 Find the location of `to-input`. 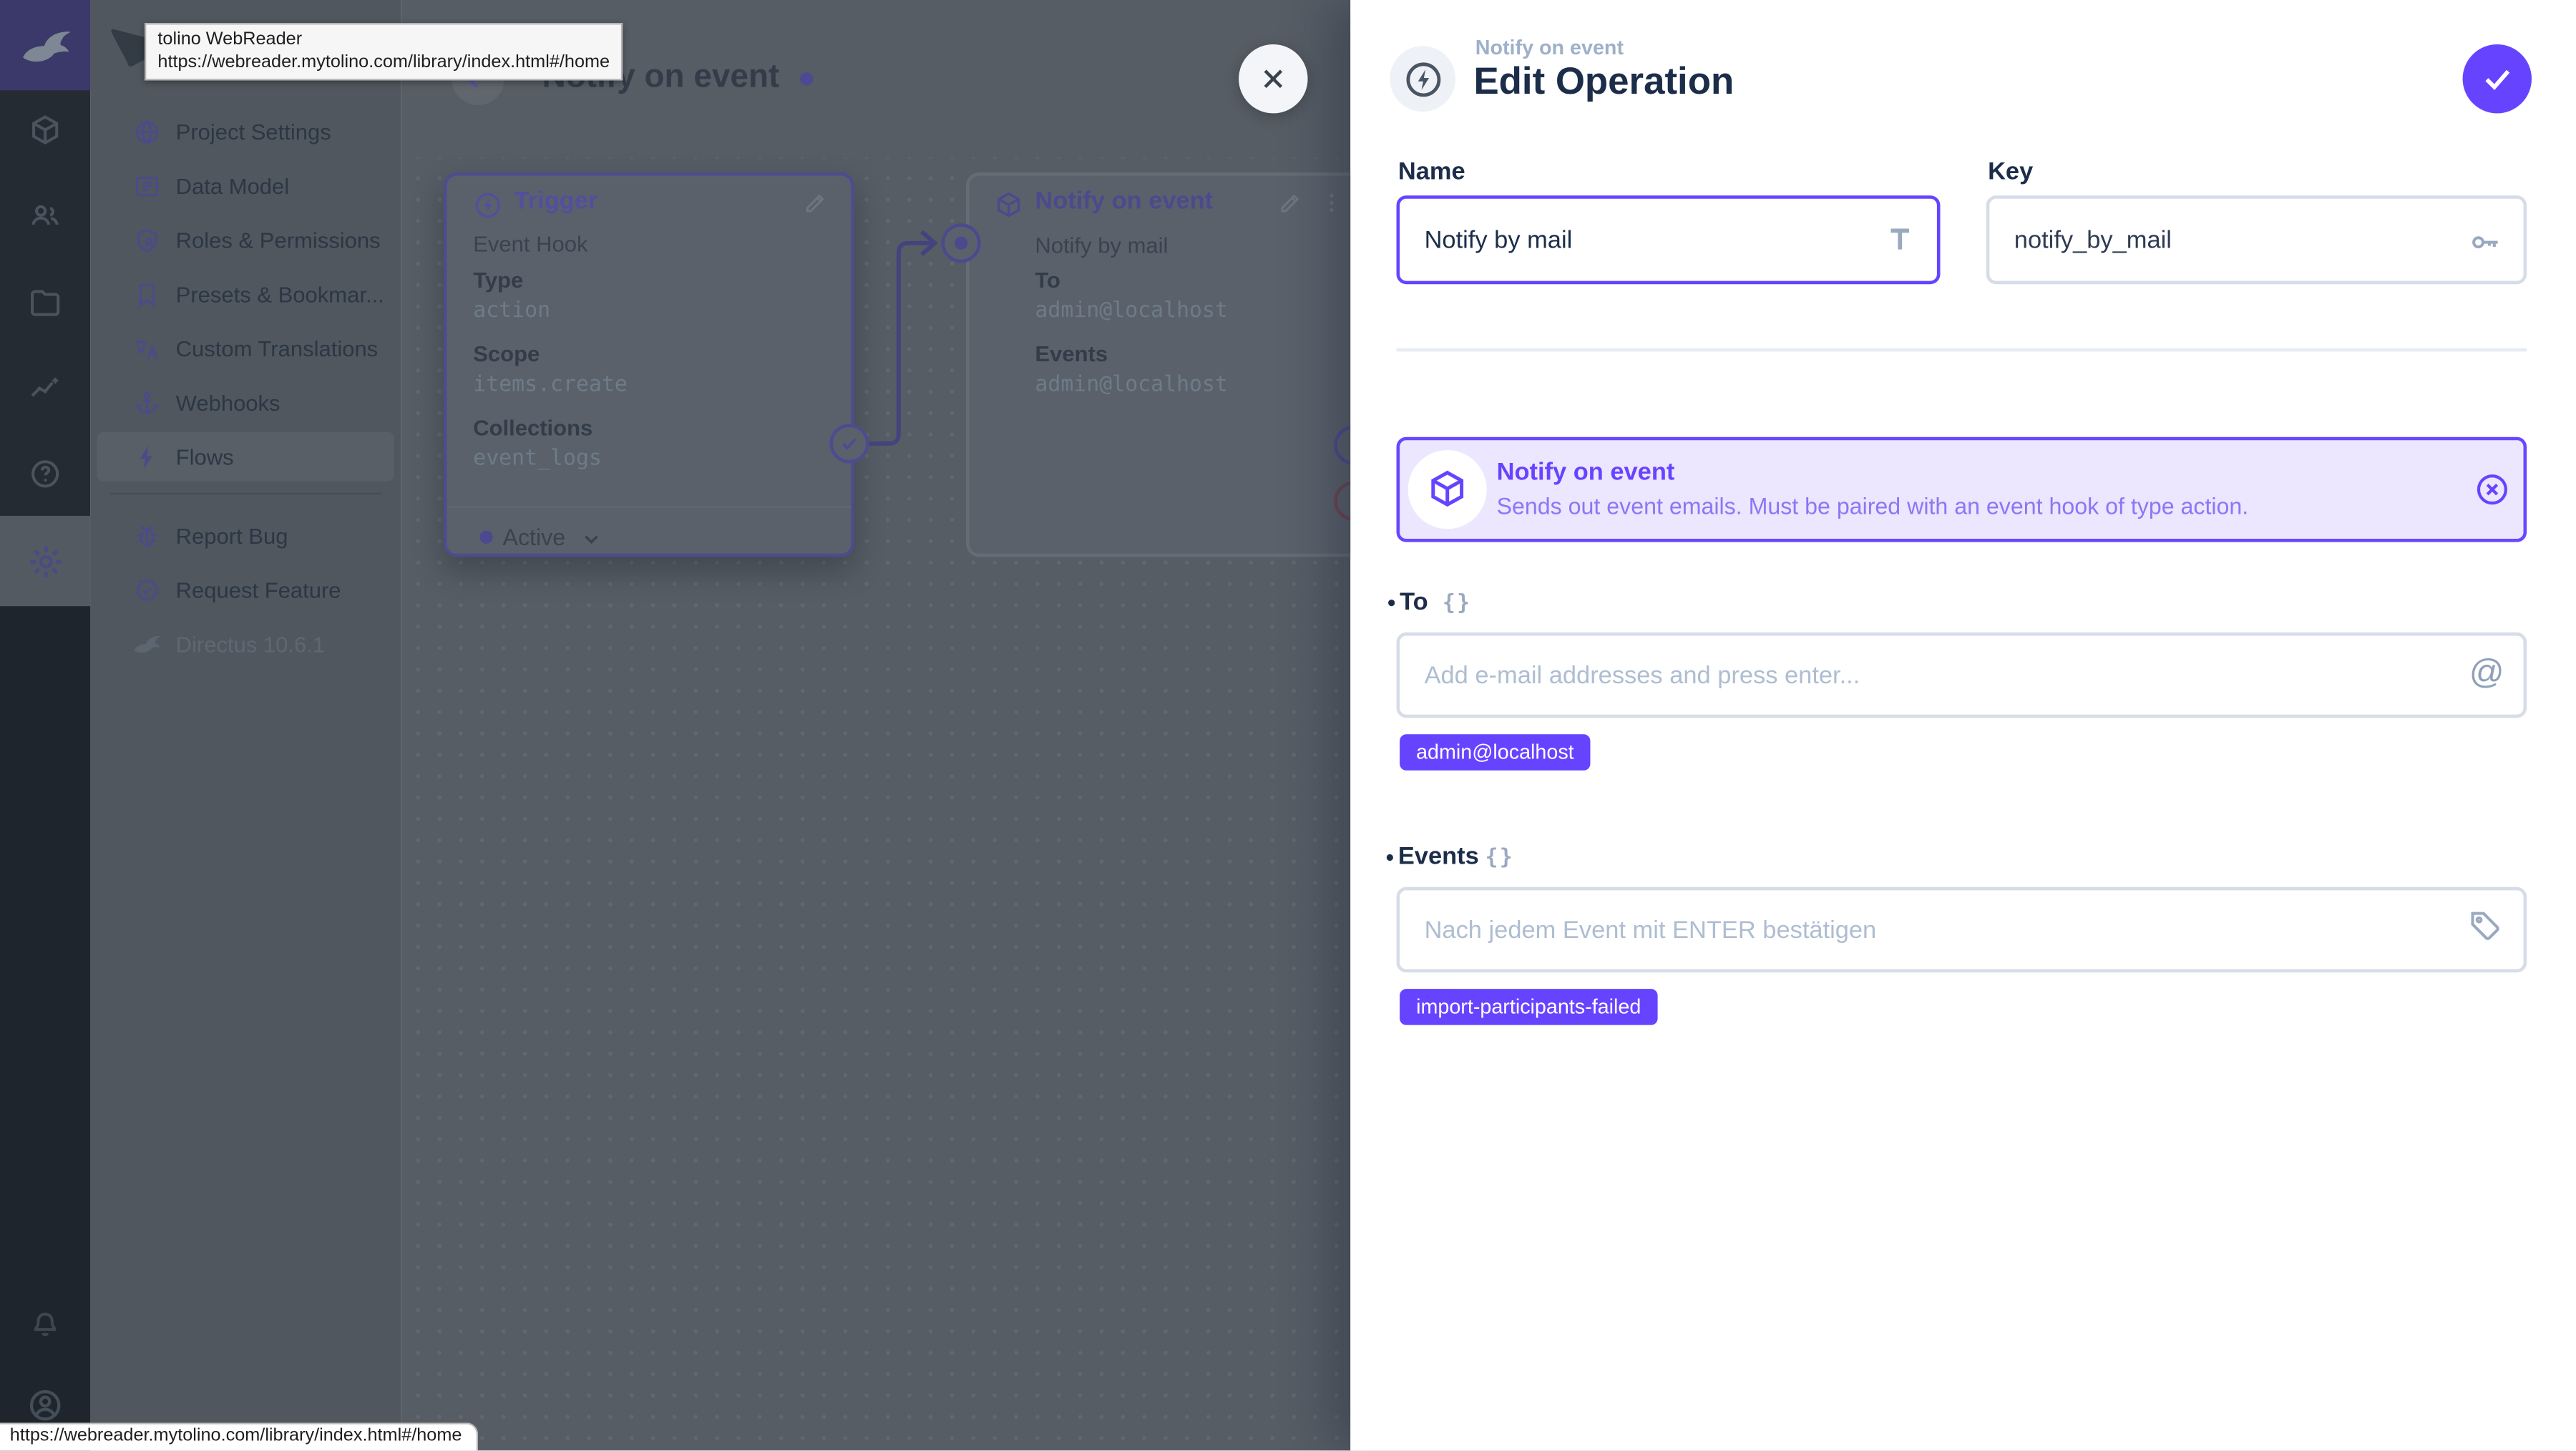

to-input is located at coordinates (1961, 675).